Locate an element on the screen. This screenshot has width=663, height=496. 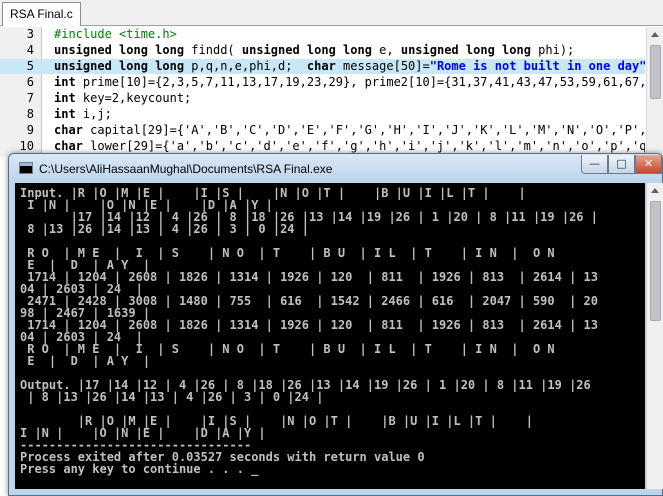
editor-scroll-thumb is located at coordinates (655, 72).